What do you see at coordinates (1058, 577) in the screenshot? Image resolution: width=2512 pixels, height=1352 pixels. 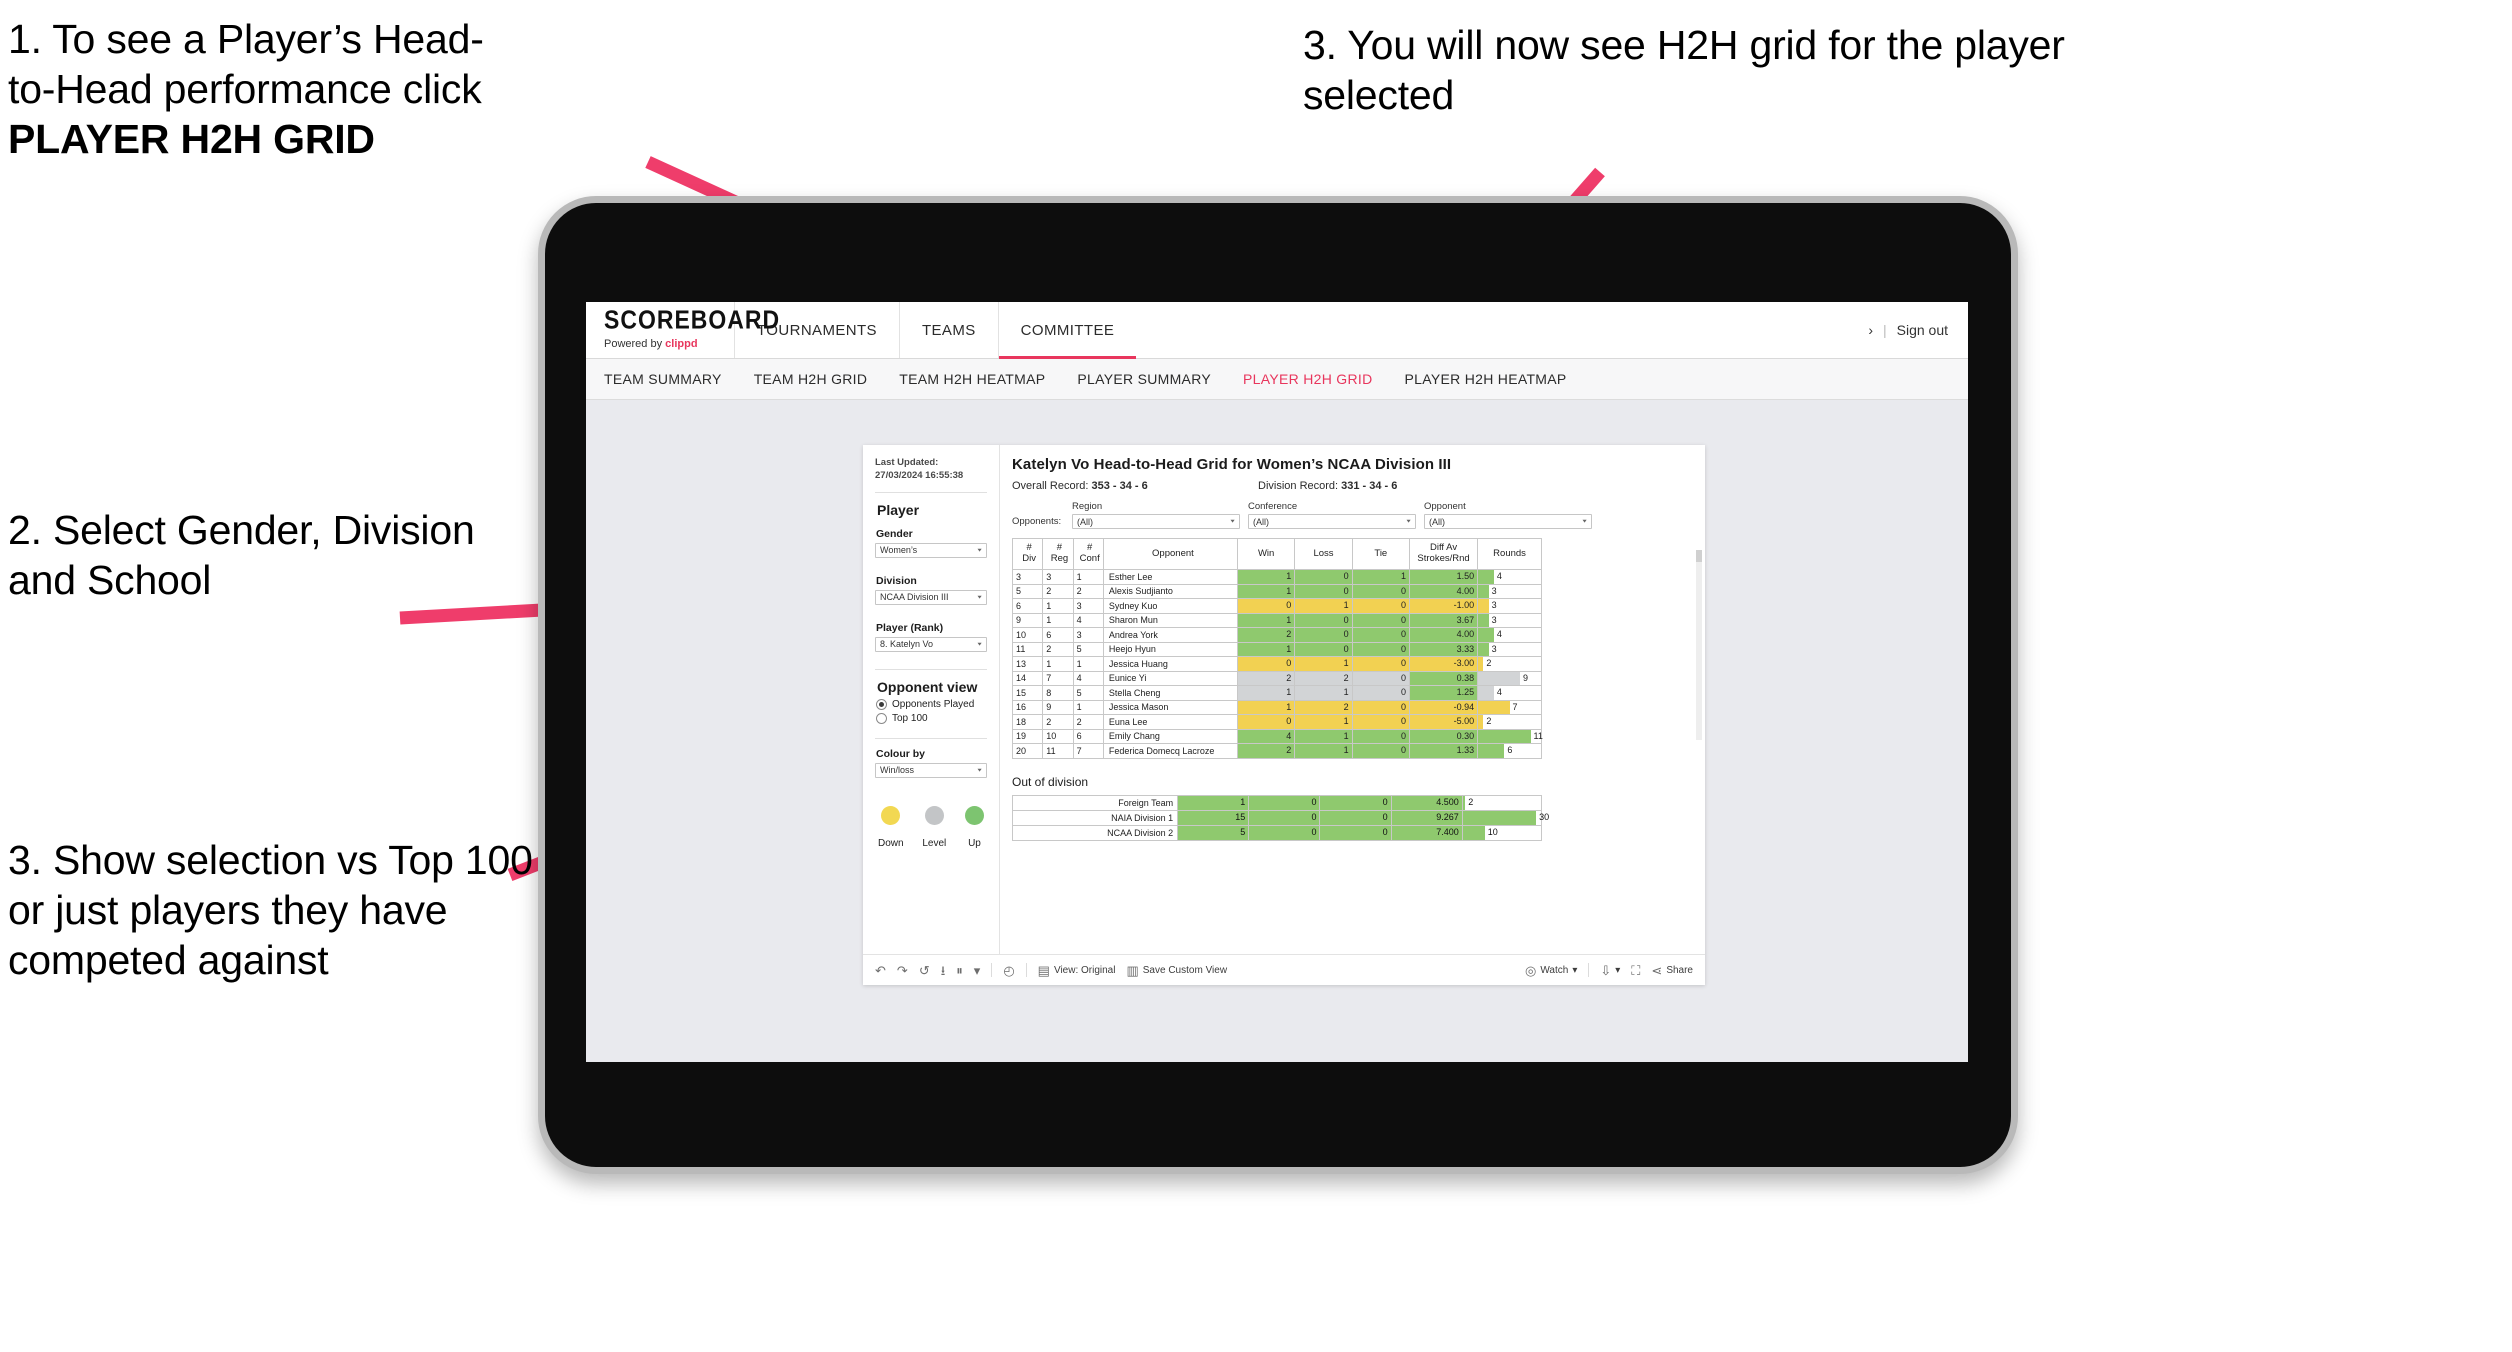 I see `cell-reg: 3` at bounding box center [1058, 577].